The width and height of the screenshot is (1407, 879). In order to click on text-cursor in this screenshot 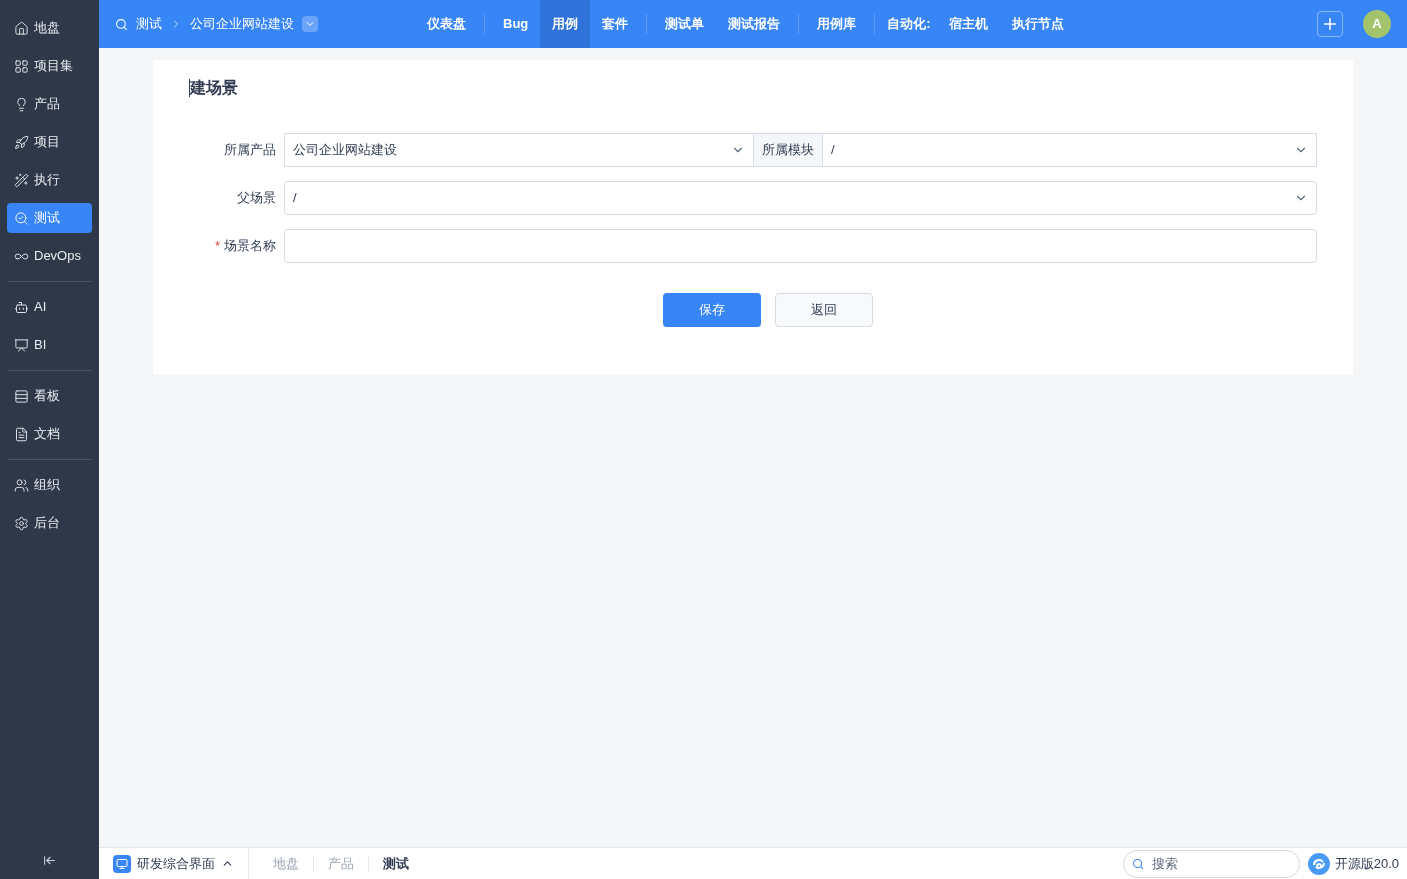, I will do `click(189, 88)`.